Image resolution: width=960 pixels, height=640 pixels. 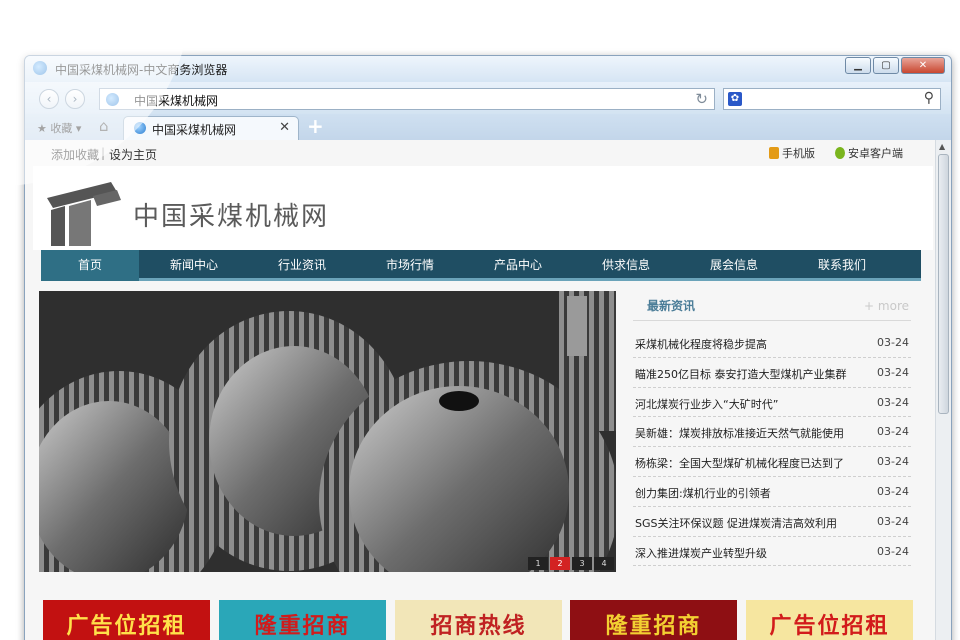 I want to click on tab-title: 中国采煤机械网, so click(x=194, y=130).